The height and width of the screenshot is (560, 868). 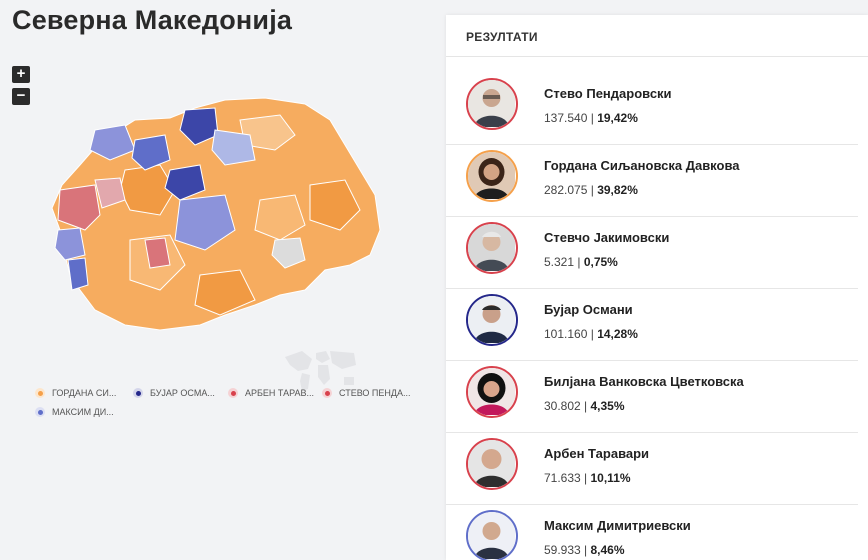 I want to click on candidate-votes: 101.160 | 14,28%, so click(x=591, y=334).